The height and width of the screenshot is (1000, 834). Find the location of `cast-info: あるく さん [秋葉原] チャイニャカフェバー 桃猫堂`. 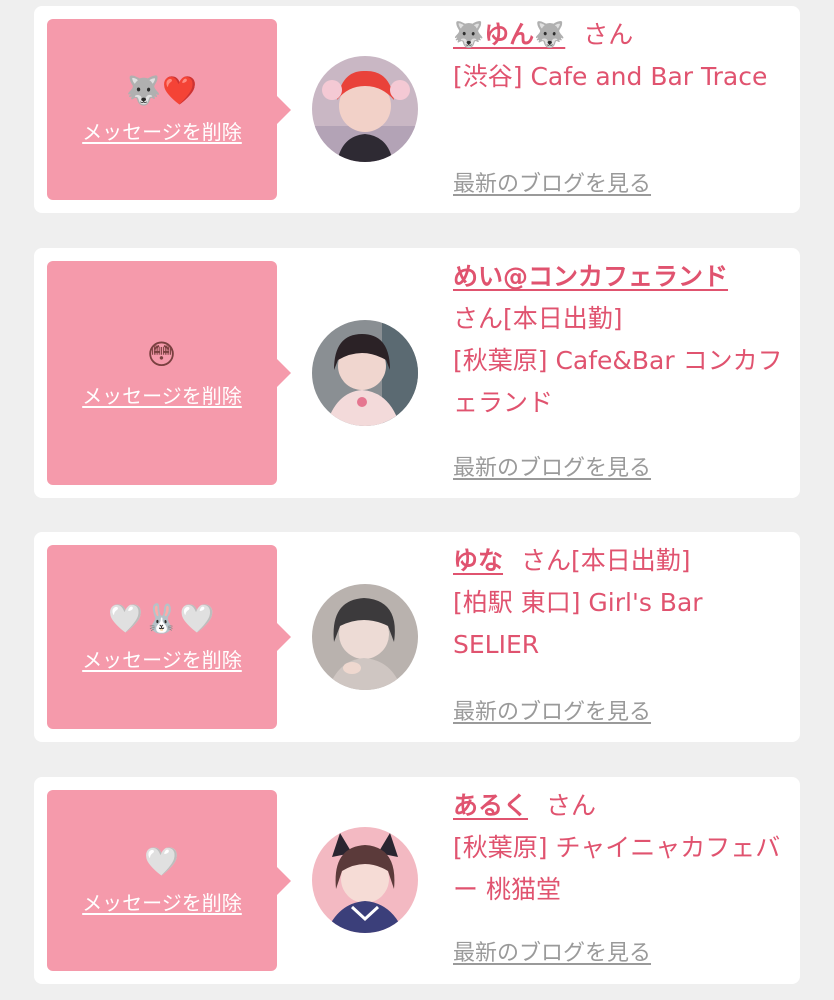

cast-info: あるく さん [秋葉原] チャイニャカフェバー 桃猫堂 is located at coordinates (618, 848).